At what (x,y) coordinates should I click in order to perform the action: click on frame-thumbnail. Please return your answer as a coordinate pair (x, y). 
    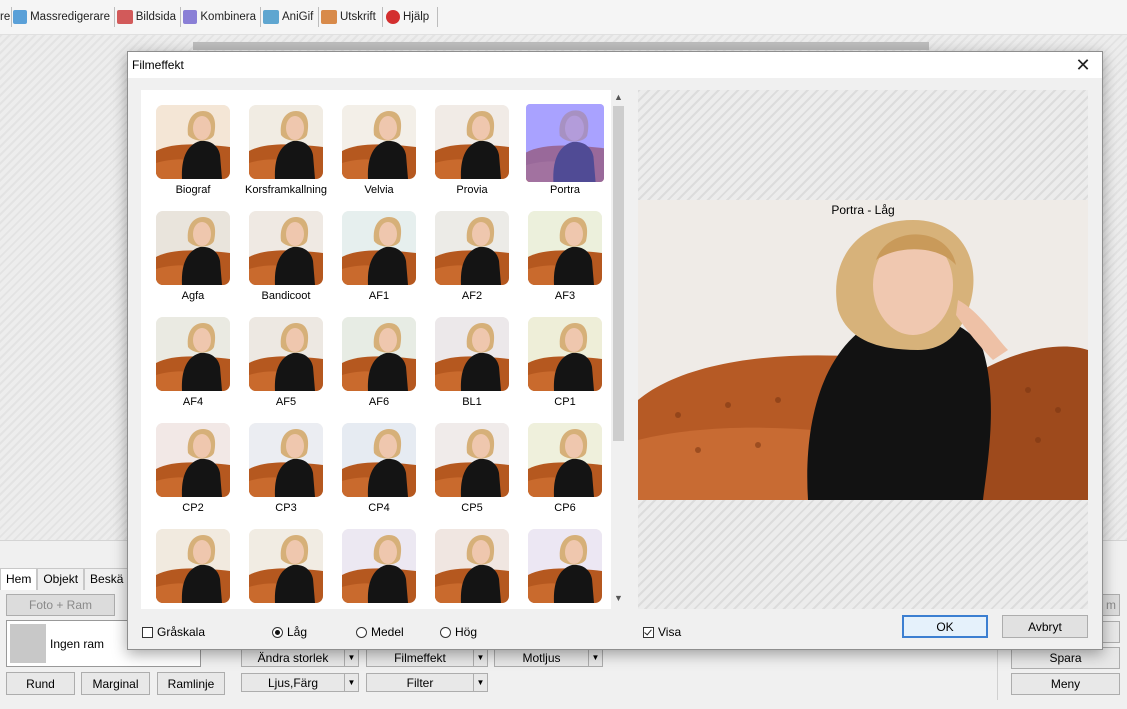
    Looking at the image, I should click on (28, 643).